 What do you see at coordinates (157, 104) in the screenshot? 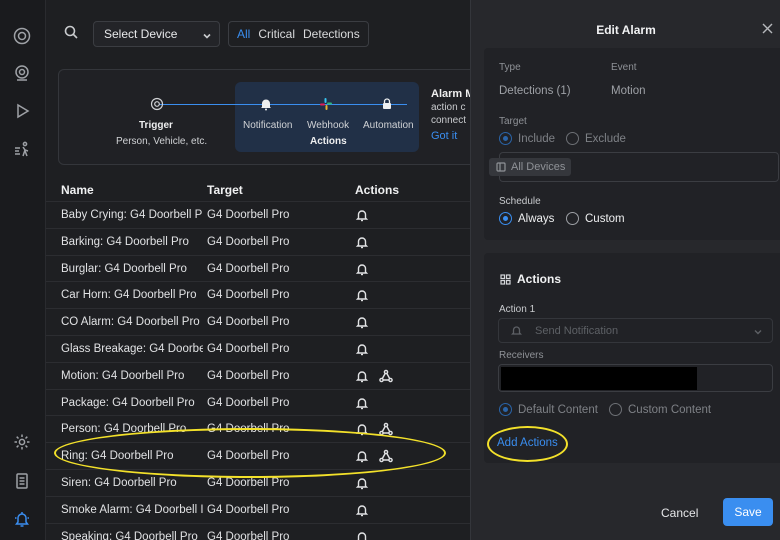
I see `trigger-node-icon` at bounding box center [157, 104].